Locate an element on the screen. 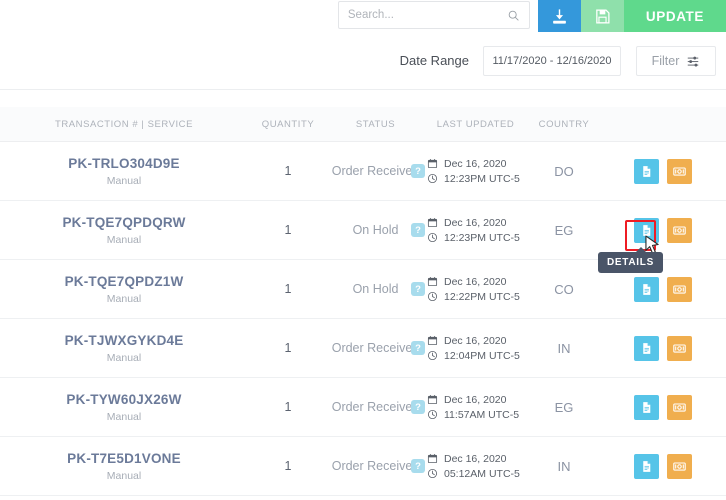  transaction-id-link: PK-TRLO304D9E is located at coordinates (123, 163).